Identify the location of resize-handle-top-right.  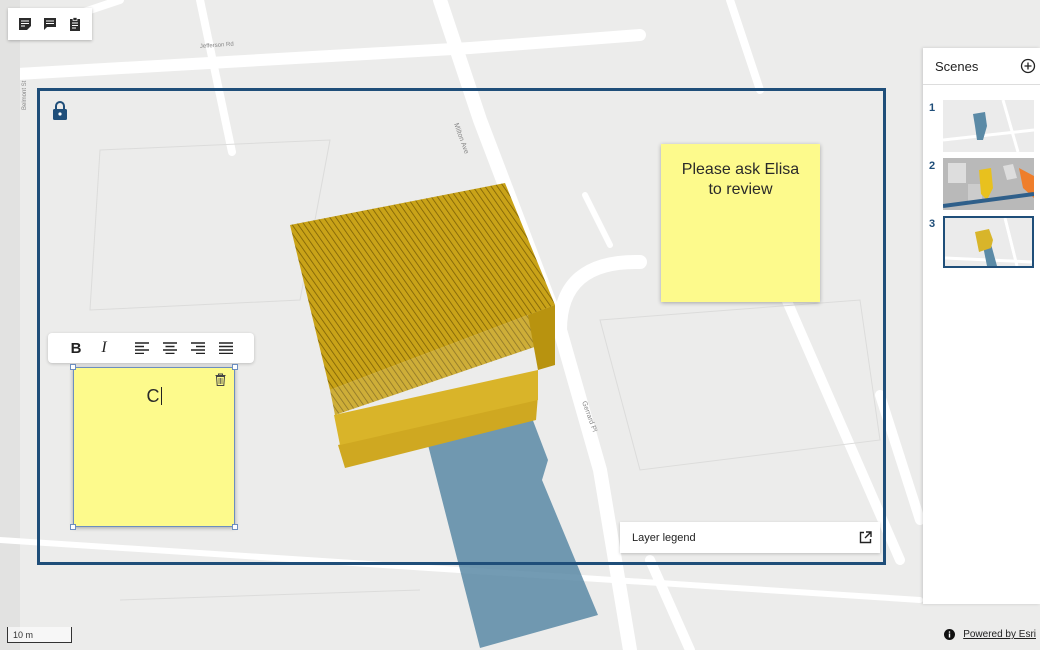
(235, 367).